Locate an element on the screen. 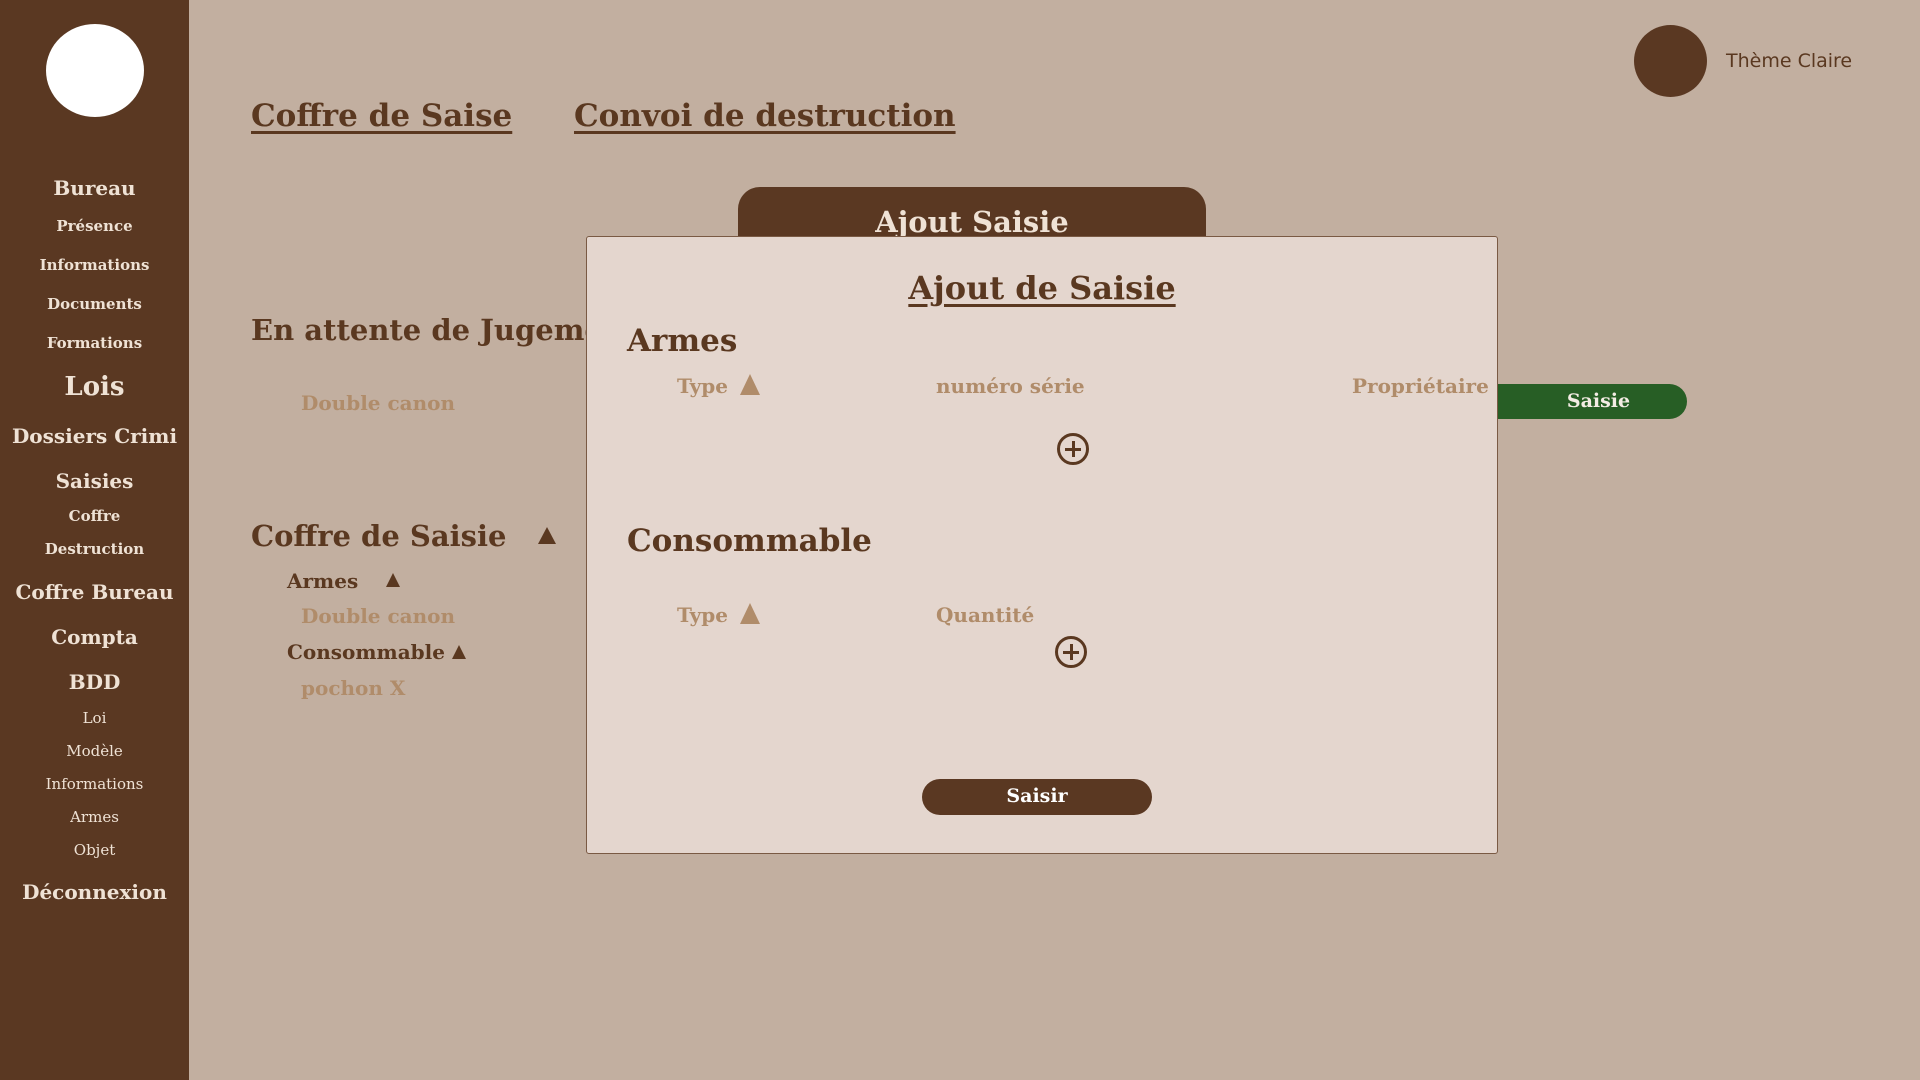 This screenshot has height=1080, width=1920. sort-consommable-type-icon is located at coordinates (750, 613).